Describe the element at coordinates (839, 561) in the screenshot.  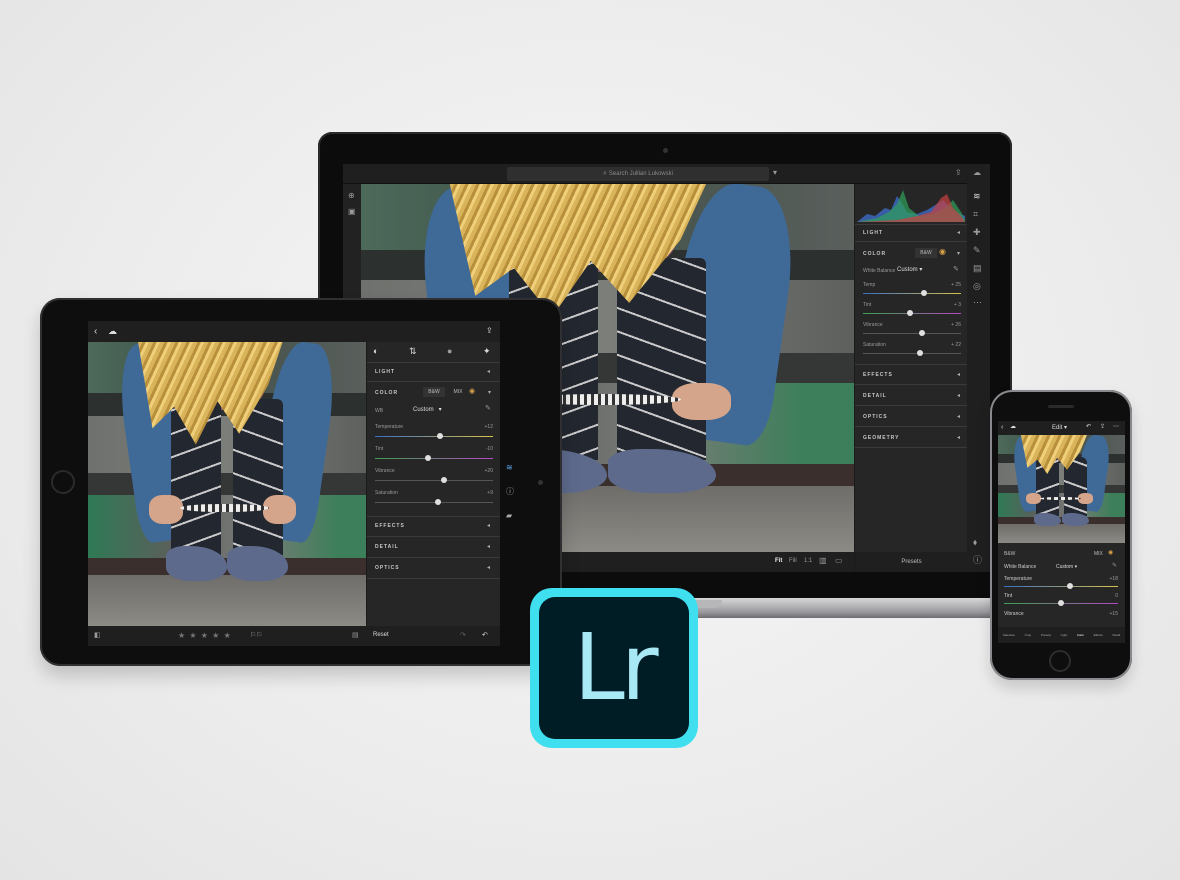
I see `filmstrip-icon: ▭` at that location.